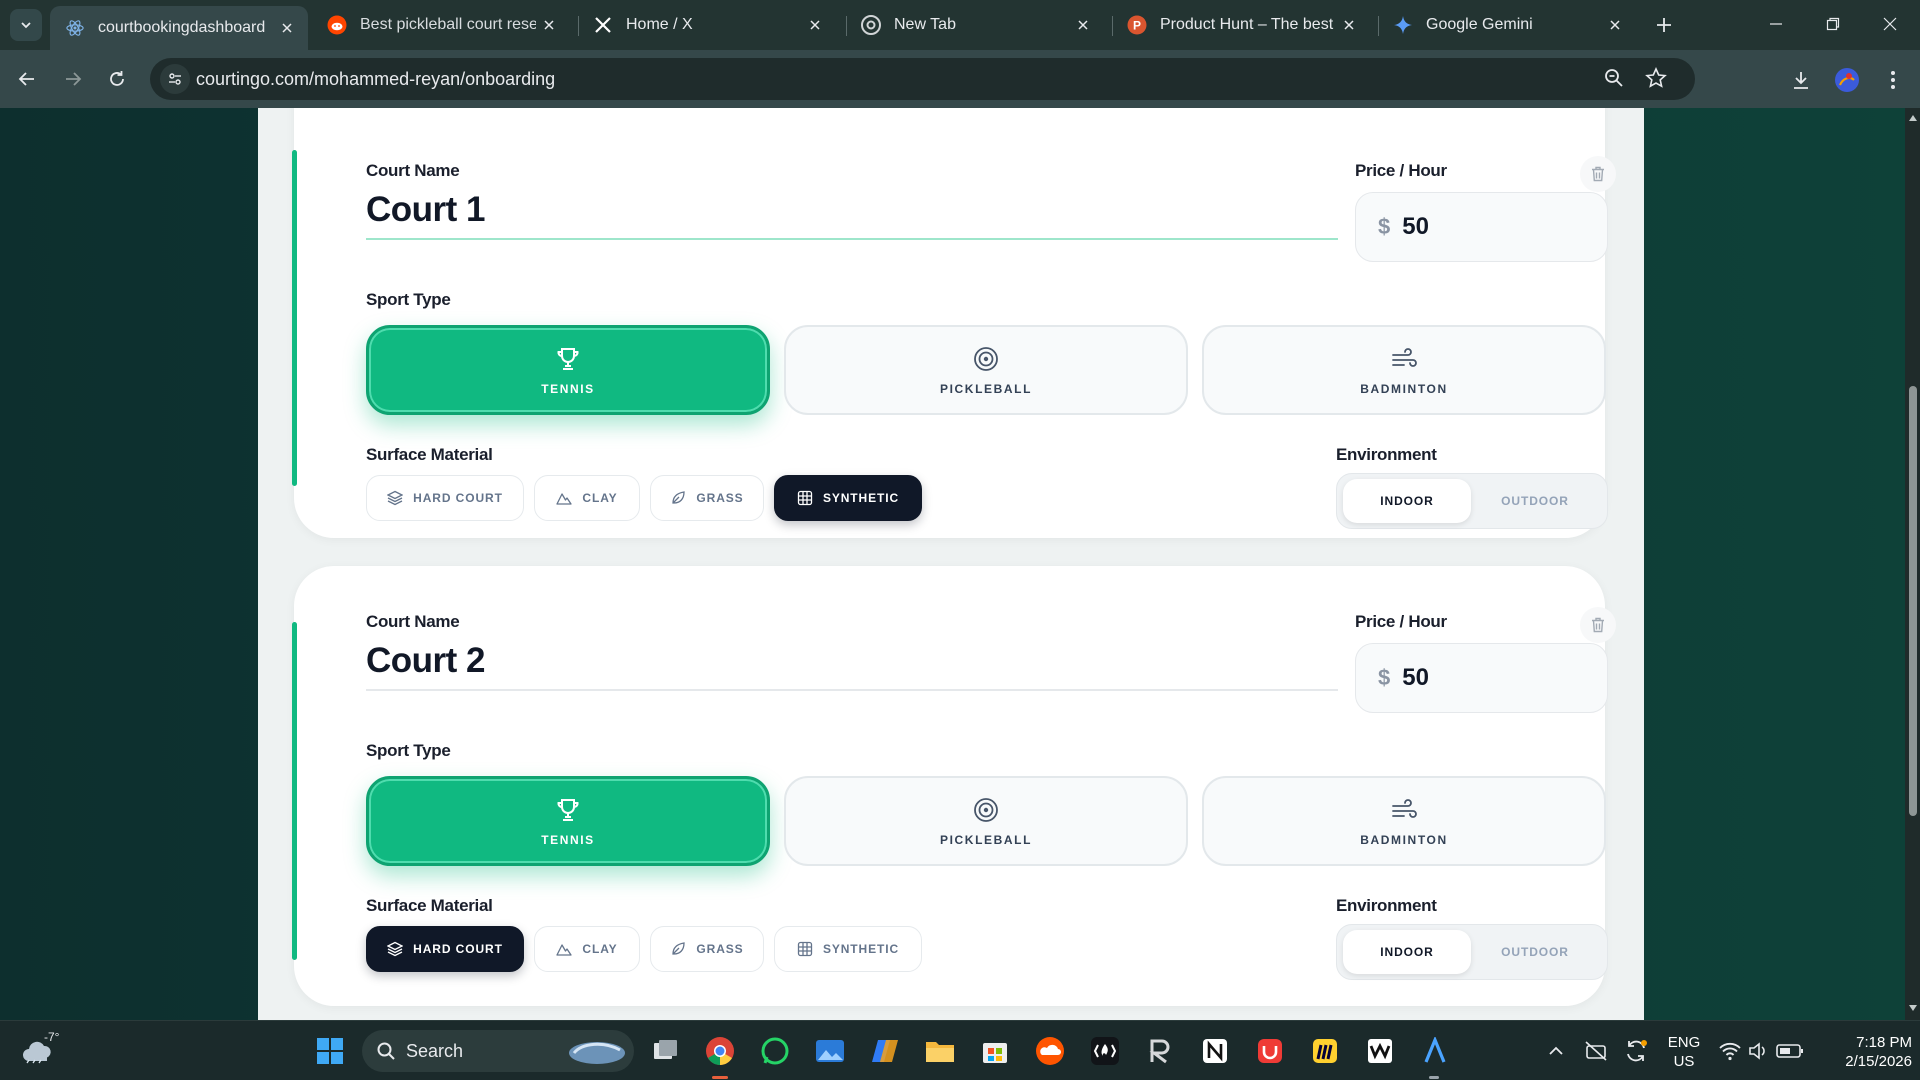 This screenshot has width=1920, height=1080. Describe the element at coordinates (1596, 1051) in the screenshot. I see `tray-network-off` at that location.